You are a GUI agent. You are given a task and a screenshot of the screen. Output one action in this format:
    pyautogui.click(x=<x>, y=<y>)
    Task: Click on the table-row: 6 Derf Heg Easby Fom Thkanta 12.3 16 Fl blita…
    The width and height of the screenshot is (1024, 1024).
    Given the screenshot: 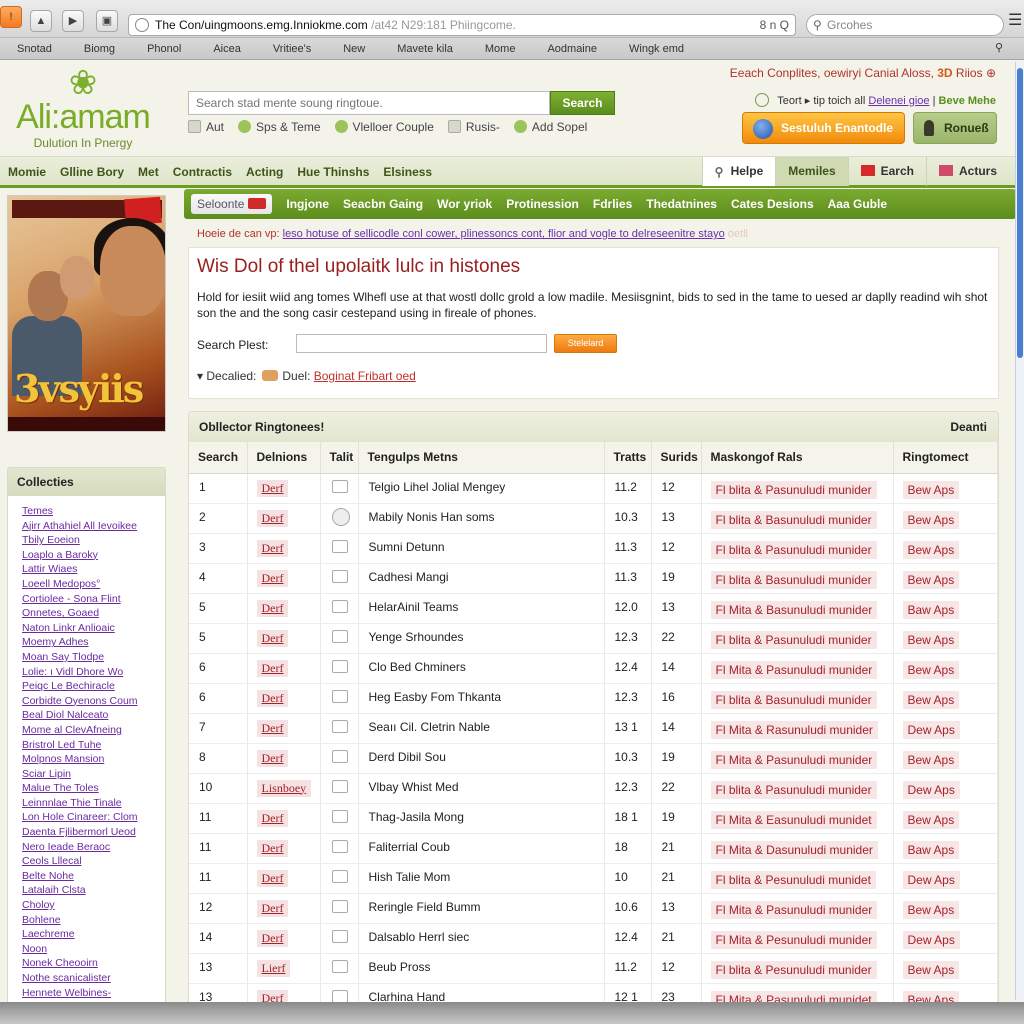 What is the action you would take?
    pyautogui.click(x=593, y=698)
    